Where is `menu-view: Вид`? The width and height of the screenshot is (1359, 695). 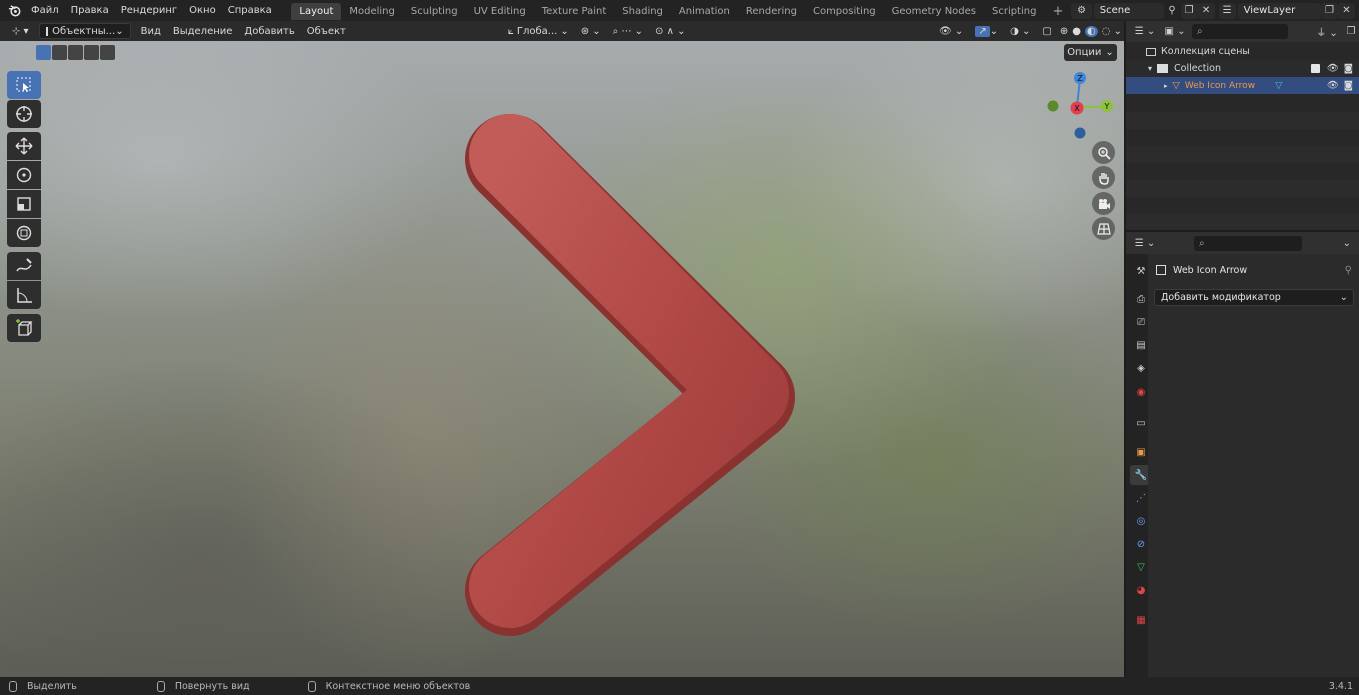
menu-view: Вид is located at coordinates (151, 31).